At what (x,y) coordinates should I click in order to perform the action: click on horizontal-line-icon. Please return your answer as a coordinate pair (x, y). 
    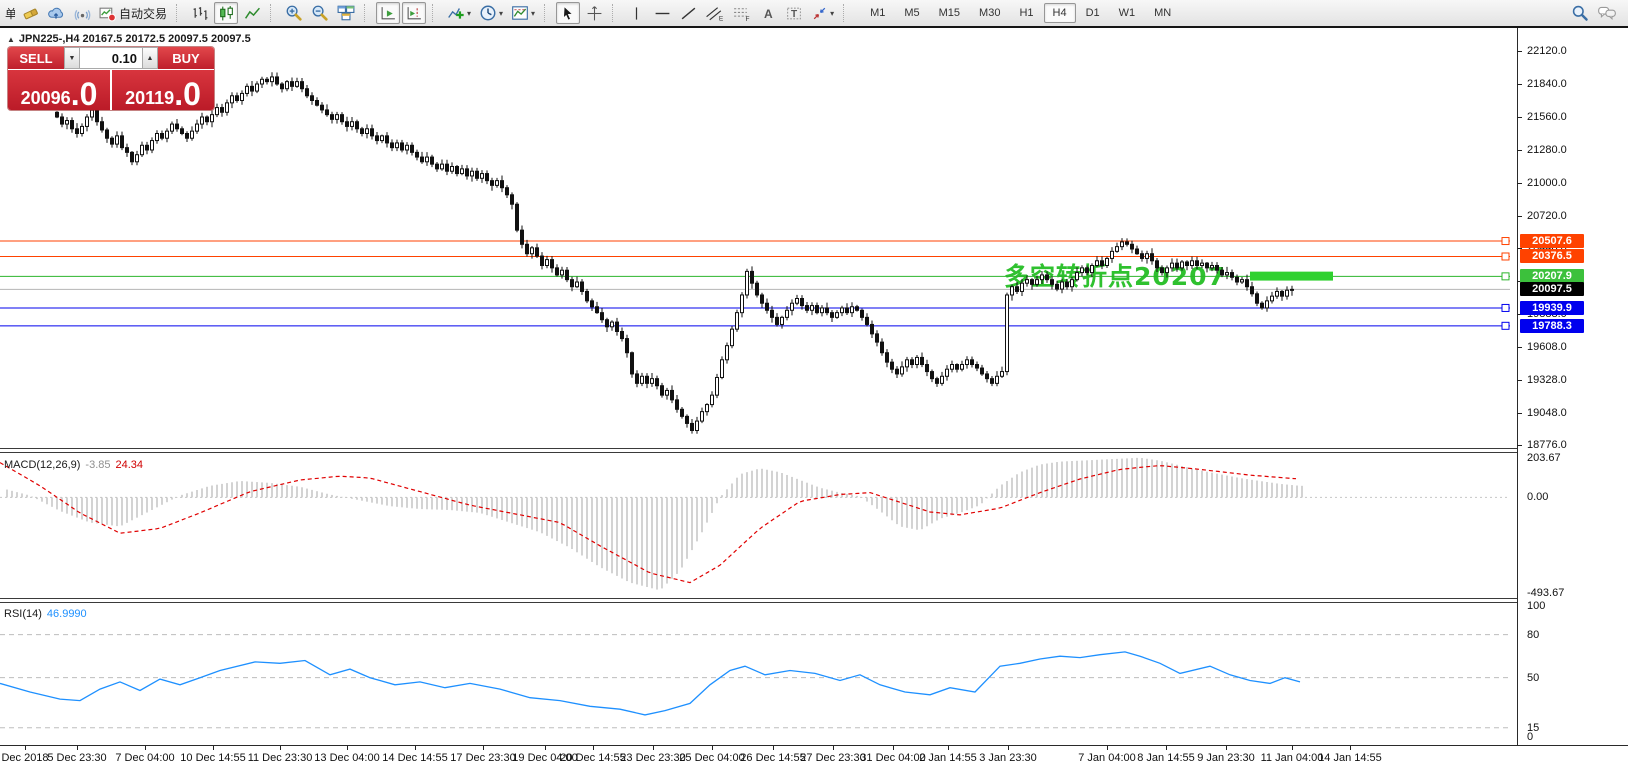
    Looking at the image, I should click on (662, 13).